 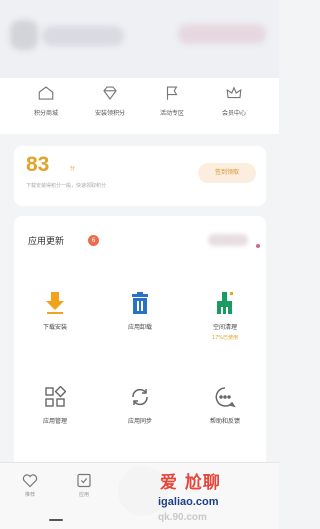 I want to click on indicator-dot, so click(x=258, y=246).